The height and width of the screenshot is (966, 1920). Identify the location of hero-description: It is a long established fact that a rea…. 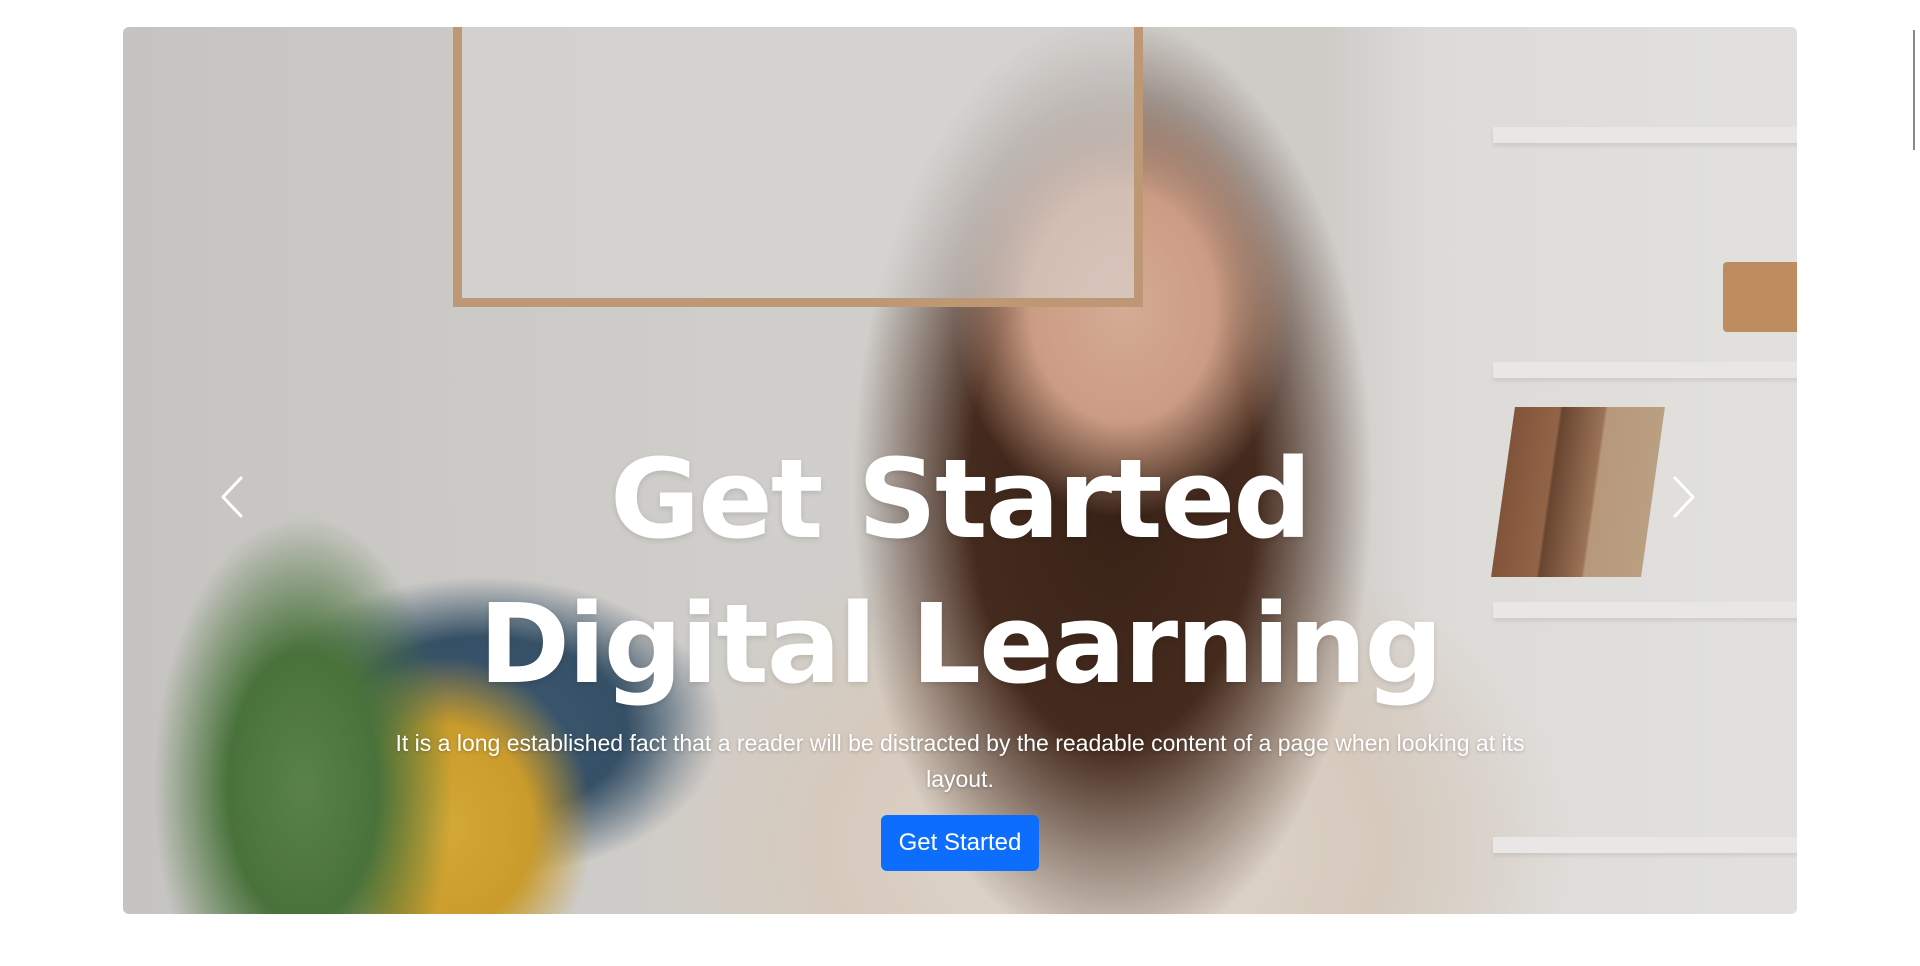
(960, 761).